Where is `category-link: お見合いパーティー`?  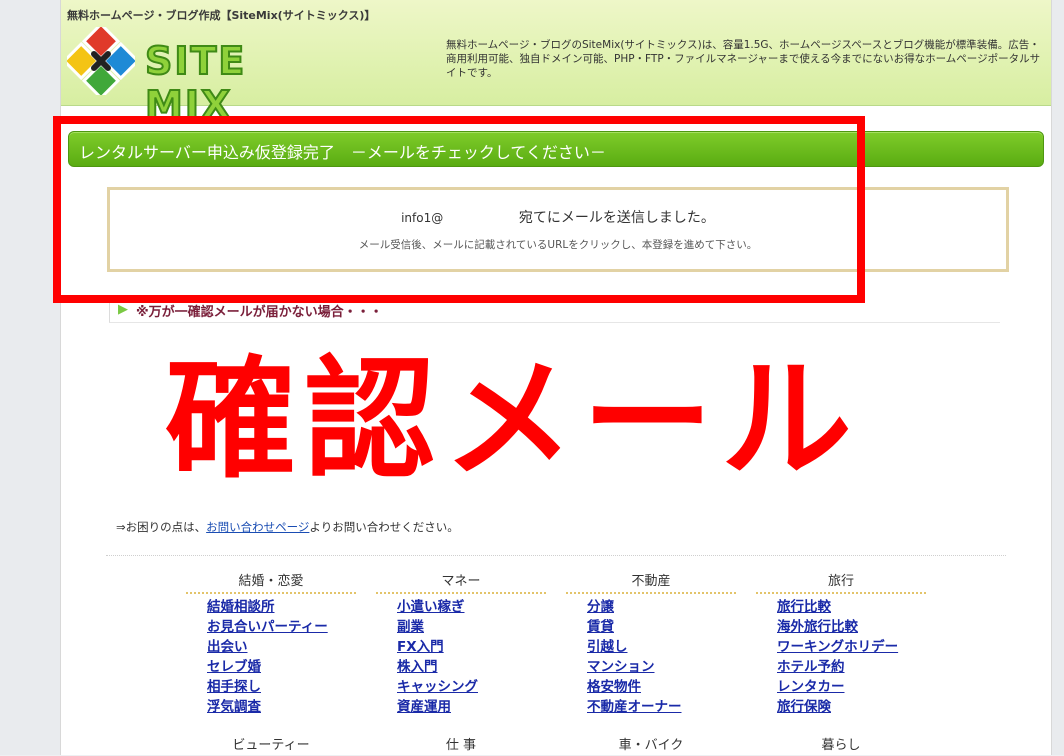 category-link: お見合いパーティー is located at coordinates (267, 627).